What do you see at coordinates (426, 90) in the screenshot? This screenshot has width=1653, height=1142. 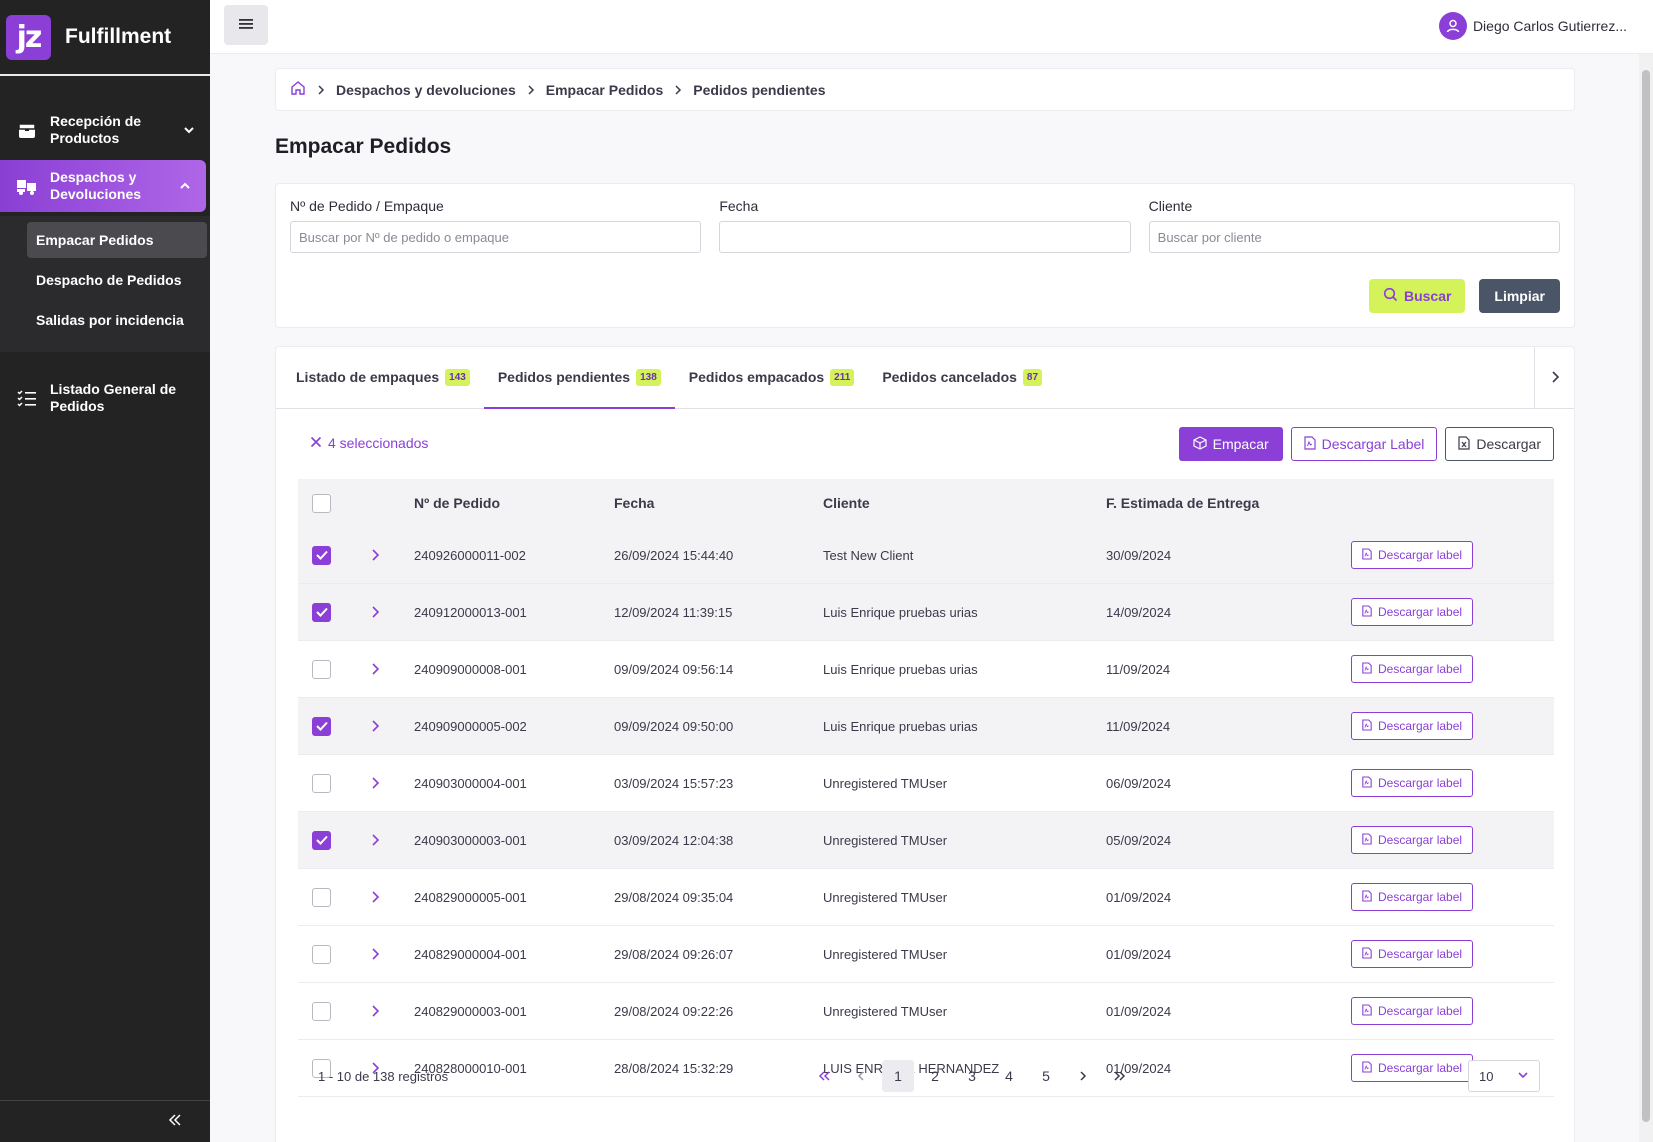 I see `breadcrumb-item: Despachos y devoluciones` at bounding box center [426, 90].